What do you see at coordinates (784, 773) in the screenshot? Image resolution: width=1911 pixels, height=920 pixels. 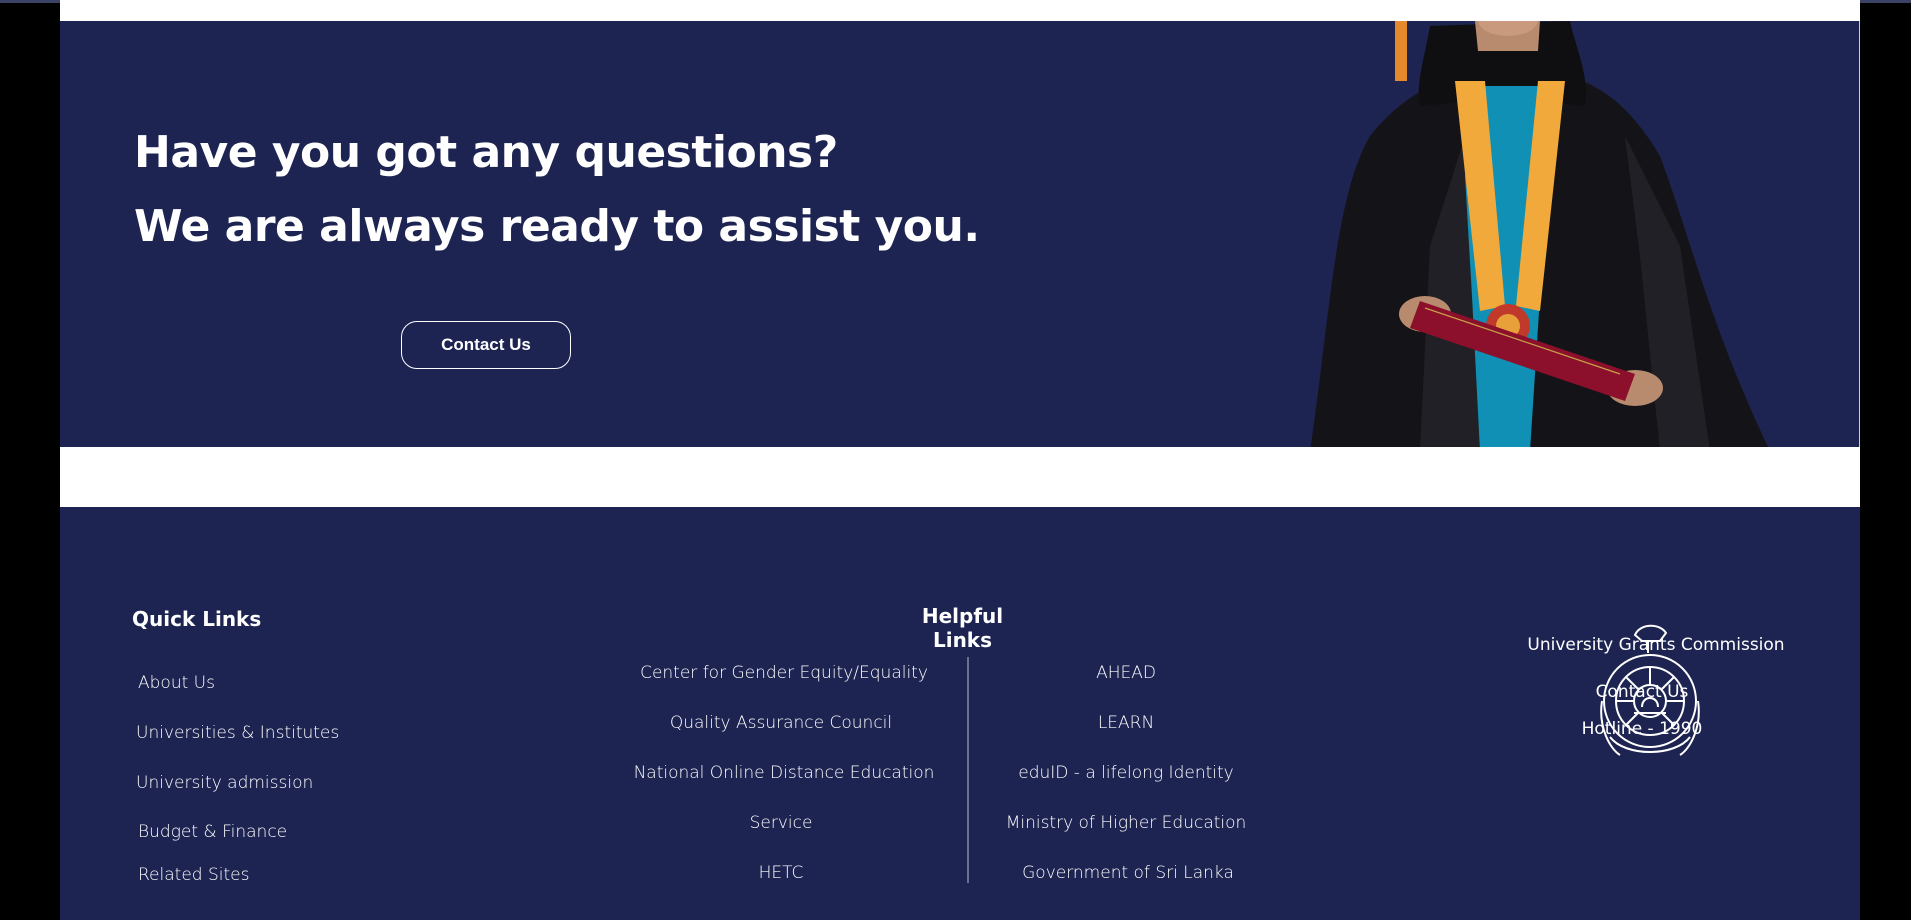 I see `helpful-link-online-distance-education: National Online Distance Education` at bounding box center [784, 773].